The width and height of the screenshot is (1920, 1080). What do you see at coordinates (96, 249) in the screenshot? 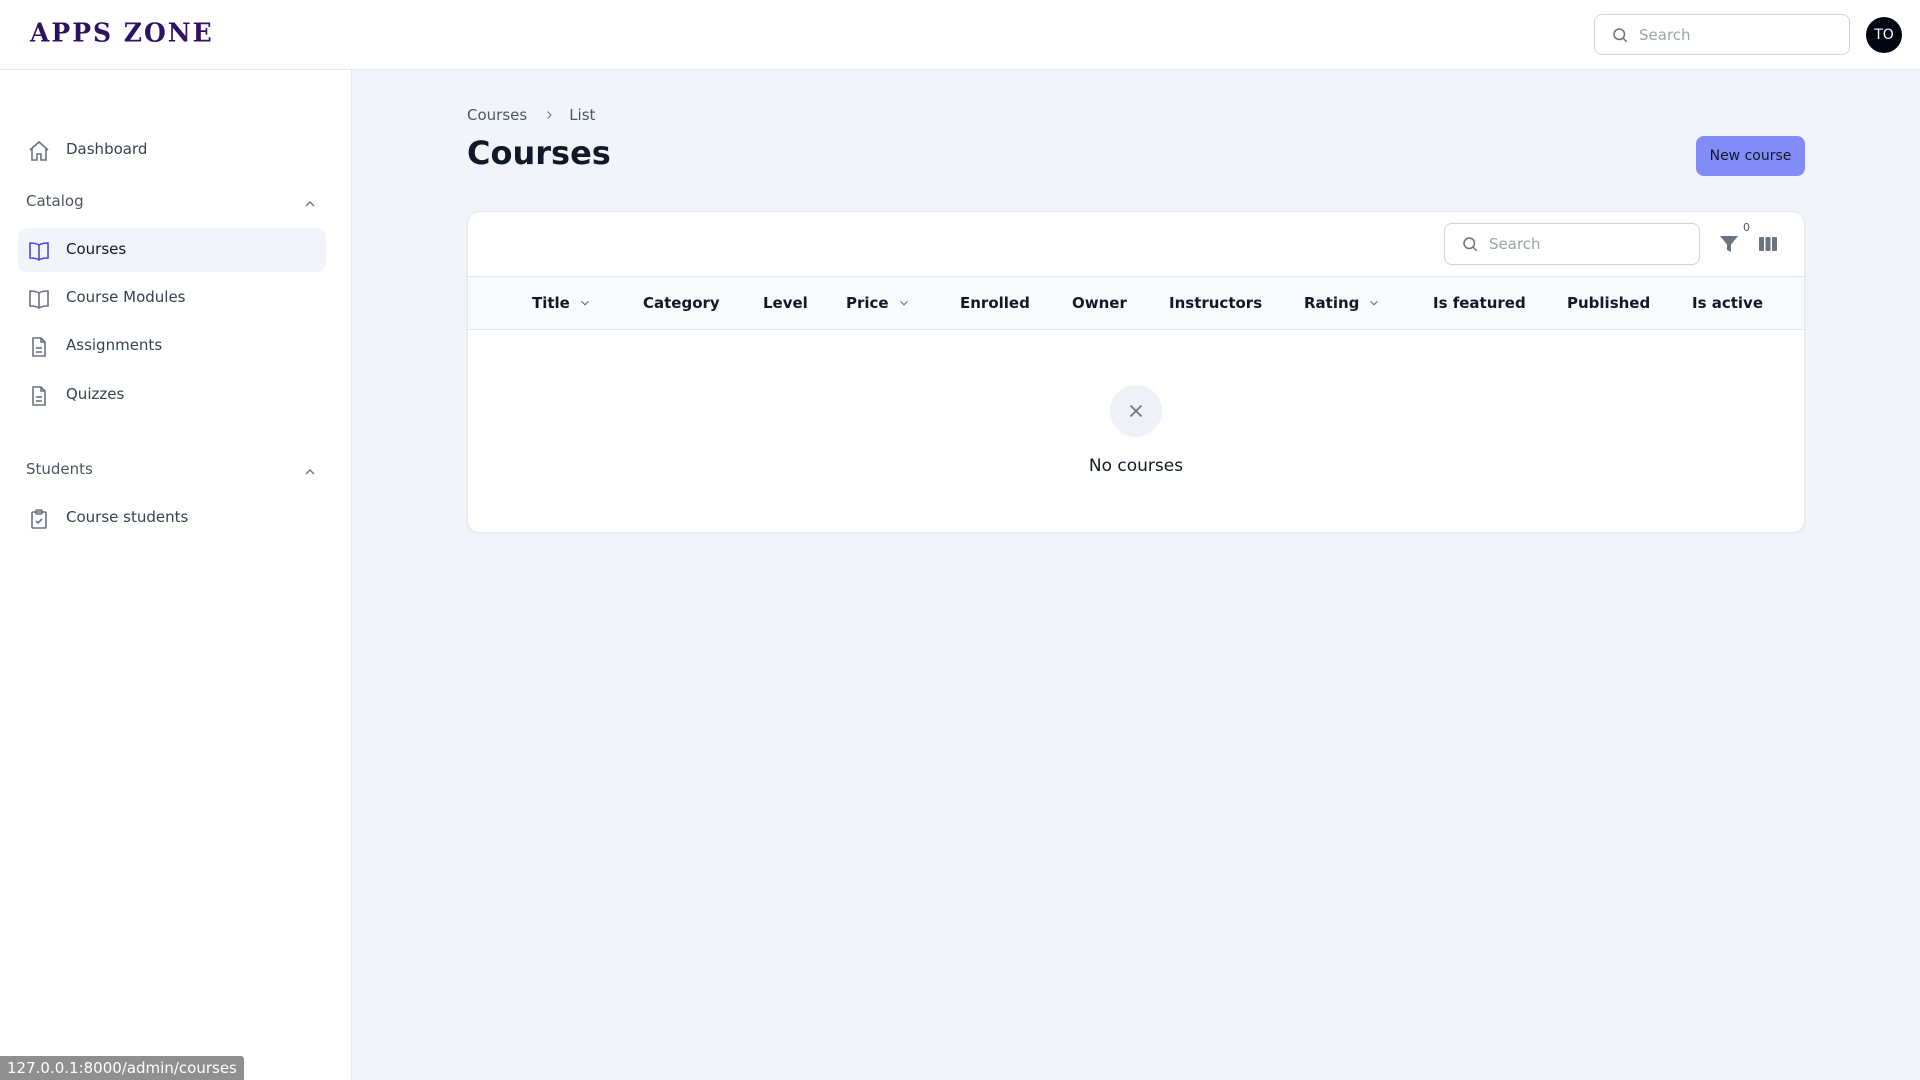
I see `sidebar-item-label: Courses` at bounding box center [96, 249].